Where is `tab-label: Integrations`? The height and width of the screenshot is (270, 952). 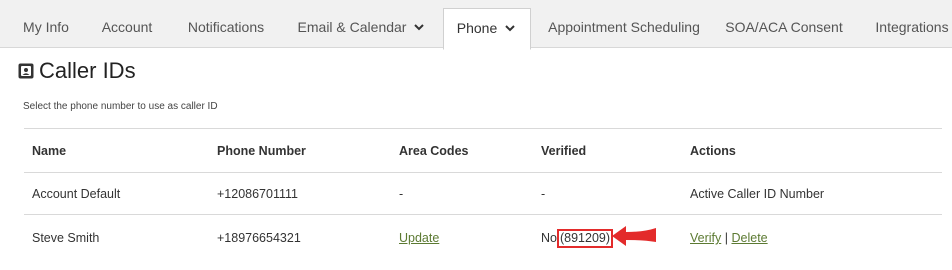
tab-label: Integrations is located at coordinates (912, 27).